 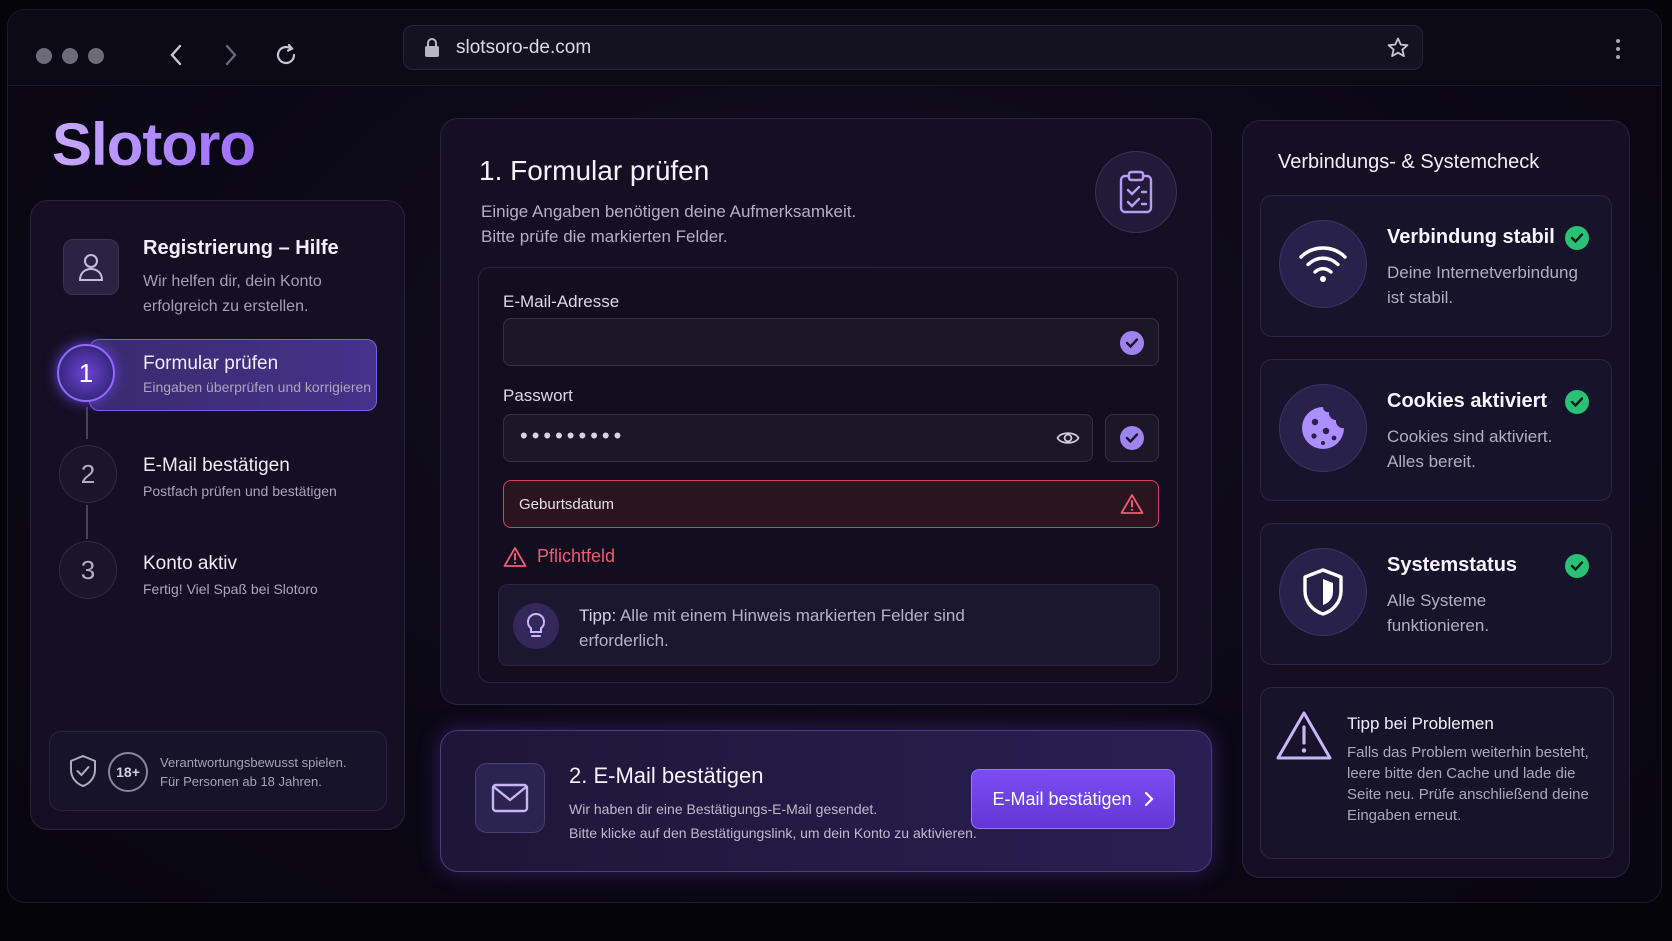 I want to click on wifi-icon, so click(x=1323, y=264).